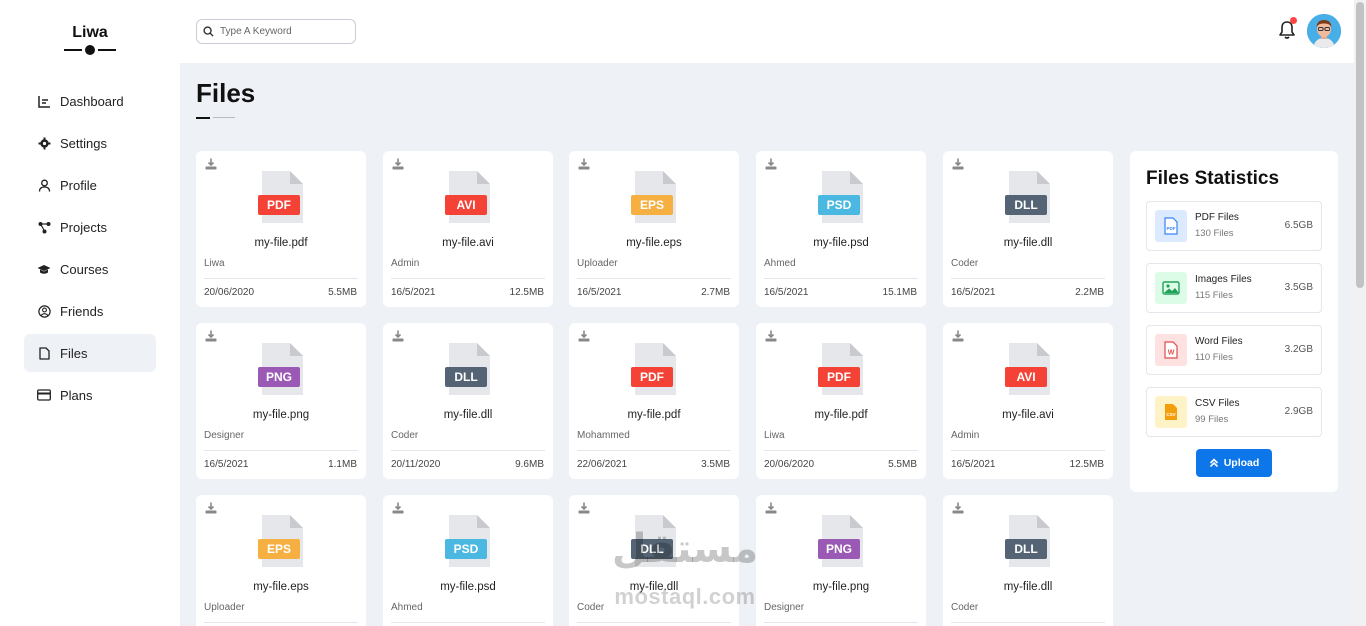 This screenshot has width=1366, height=626. Describe the element at coordinates (90, 353) in the screenshot. I see `sidebar-item-files: Files` at that location.